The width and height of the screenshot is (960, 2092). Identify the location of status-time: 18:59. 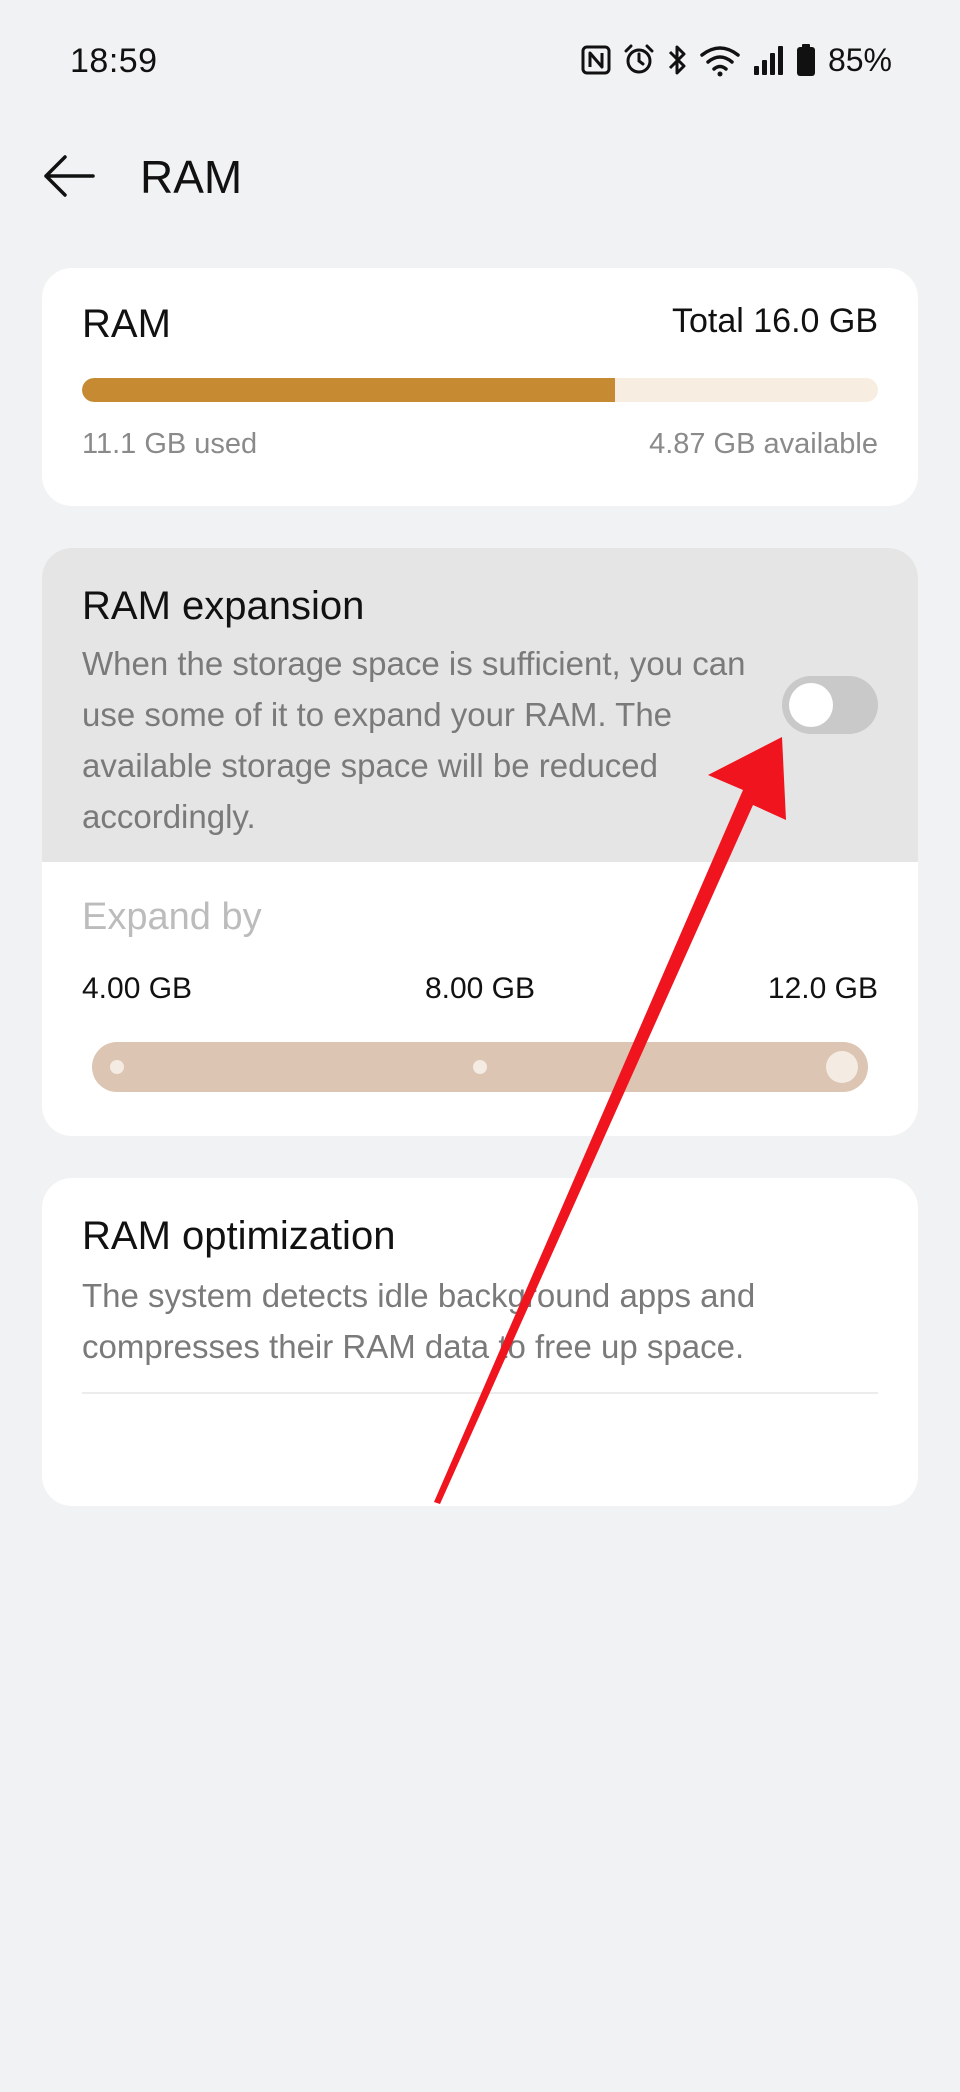
(114, 61).